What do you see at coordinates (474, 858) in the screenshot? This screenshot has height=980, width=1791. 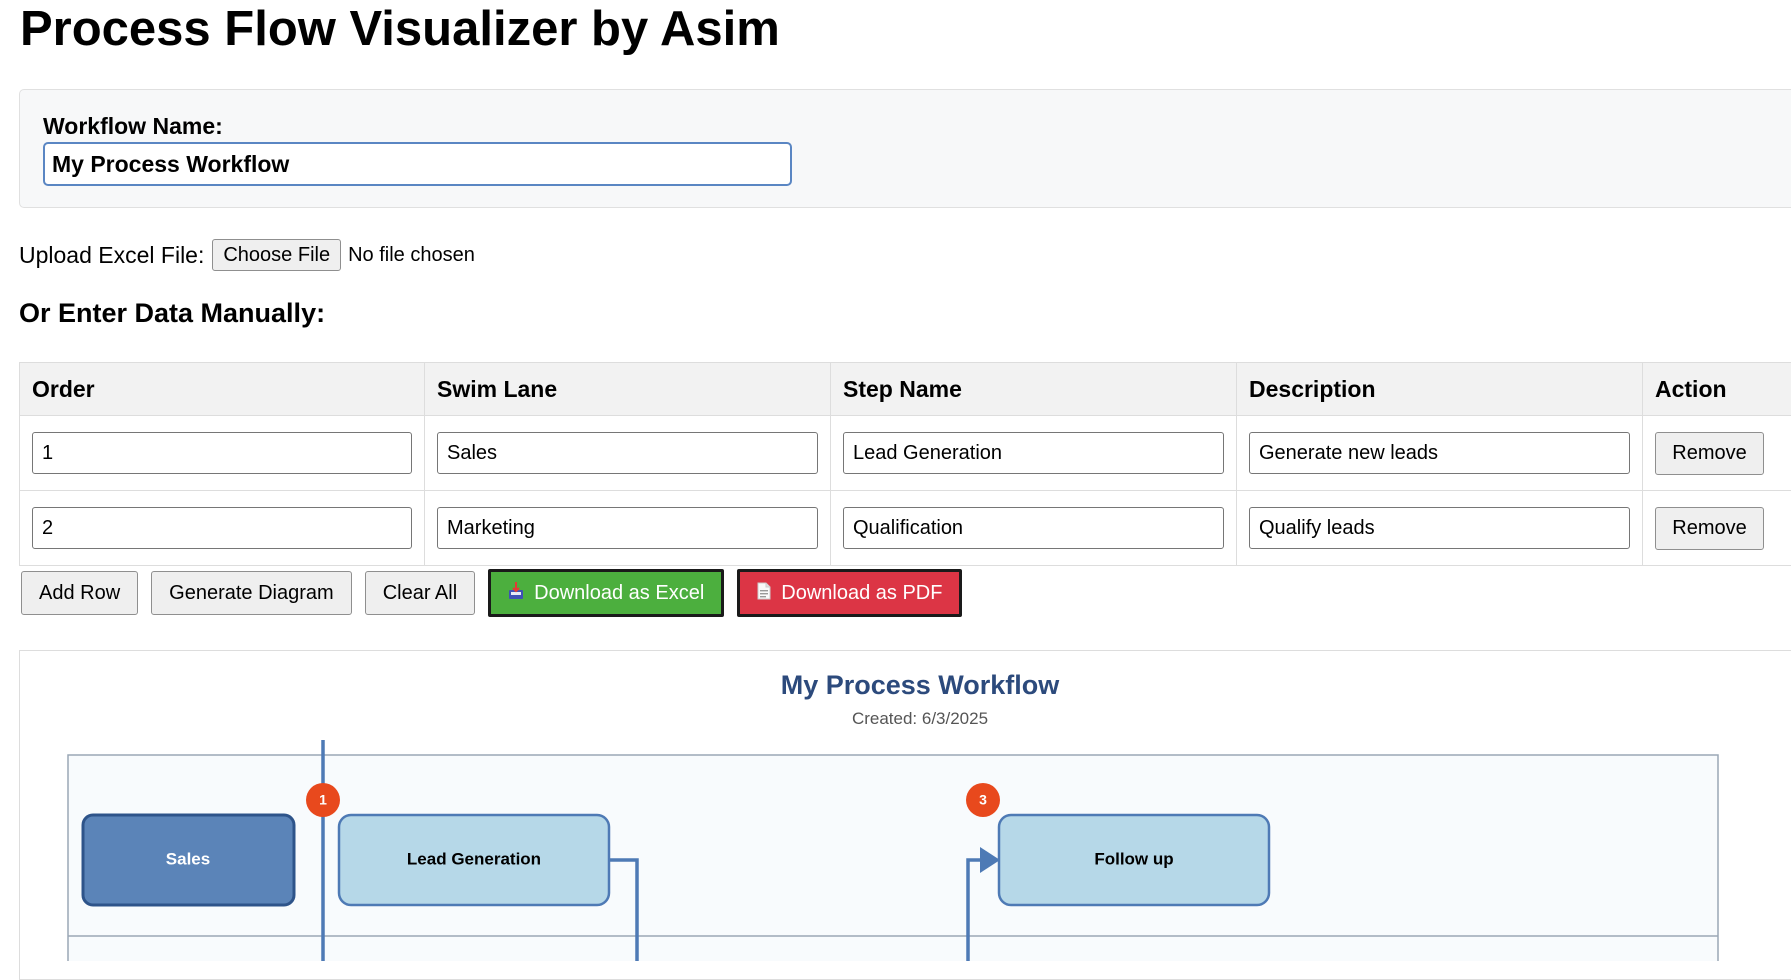 I see `step-label: Lead Generation` at bounding box center [474, 858].